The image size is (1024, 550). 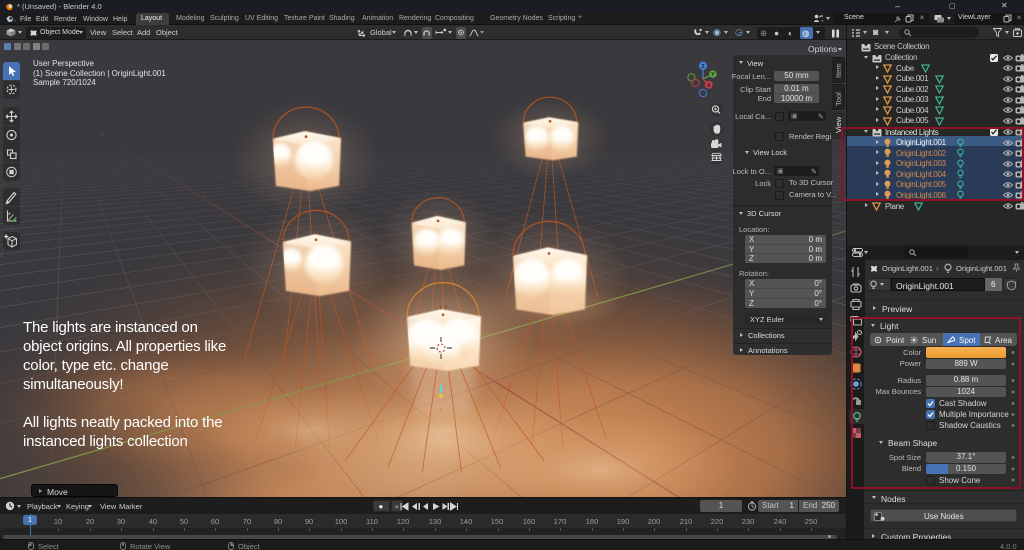 What do you see at coordinates (713, 75) in the screenshot?
I see `svg-text: Y` at bounding box center [713, 75].